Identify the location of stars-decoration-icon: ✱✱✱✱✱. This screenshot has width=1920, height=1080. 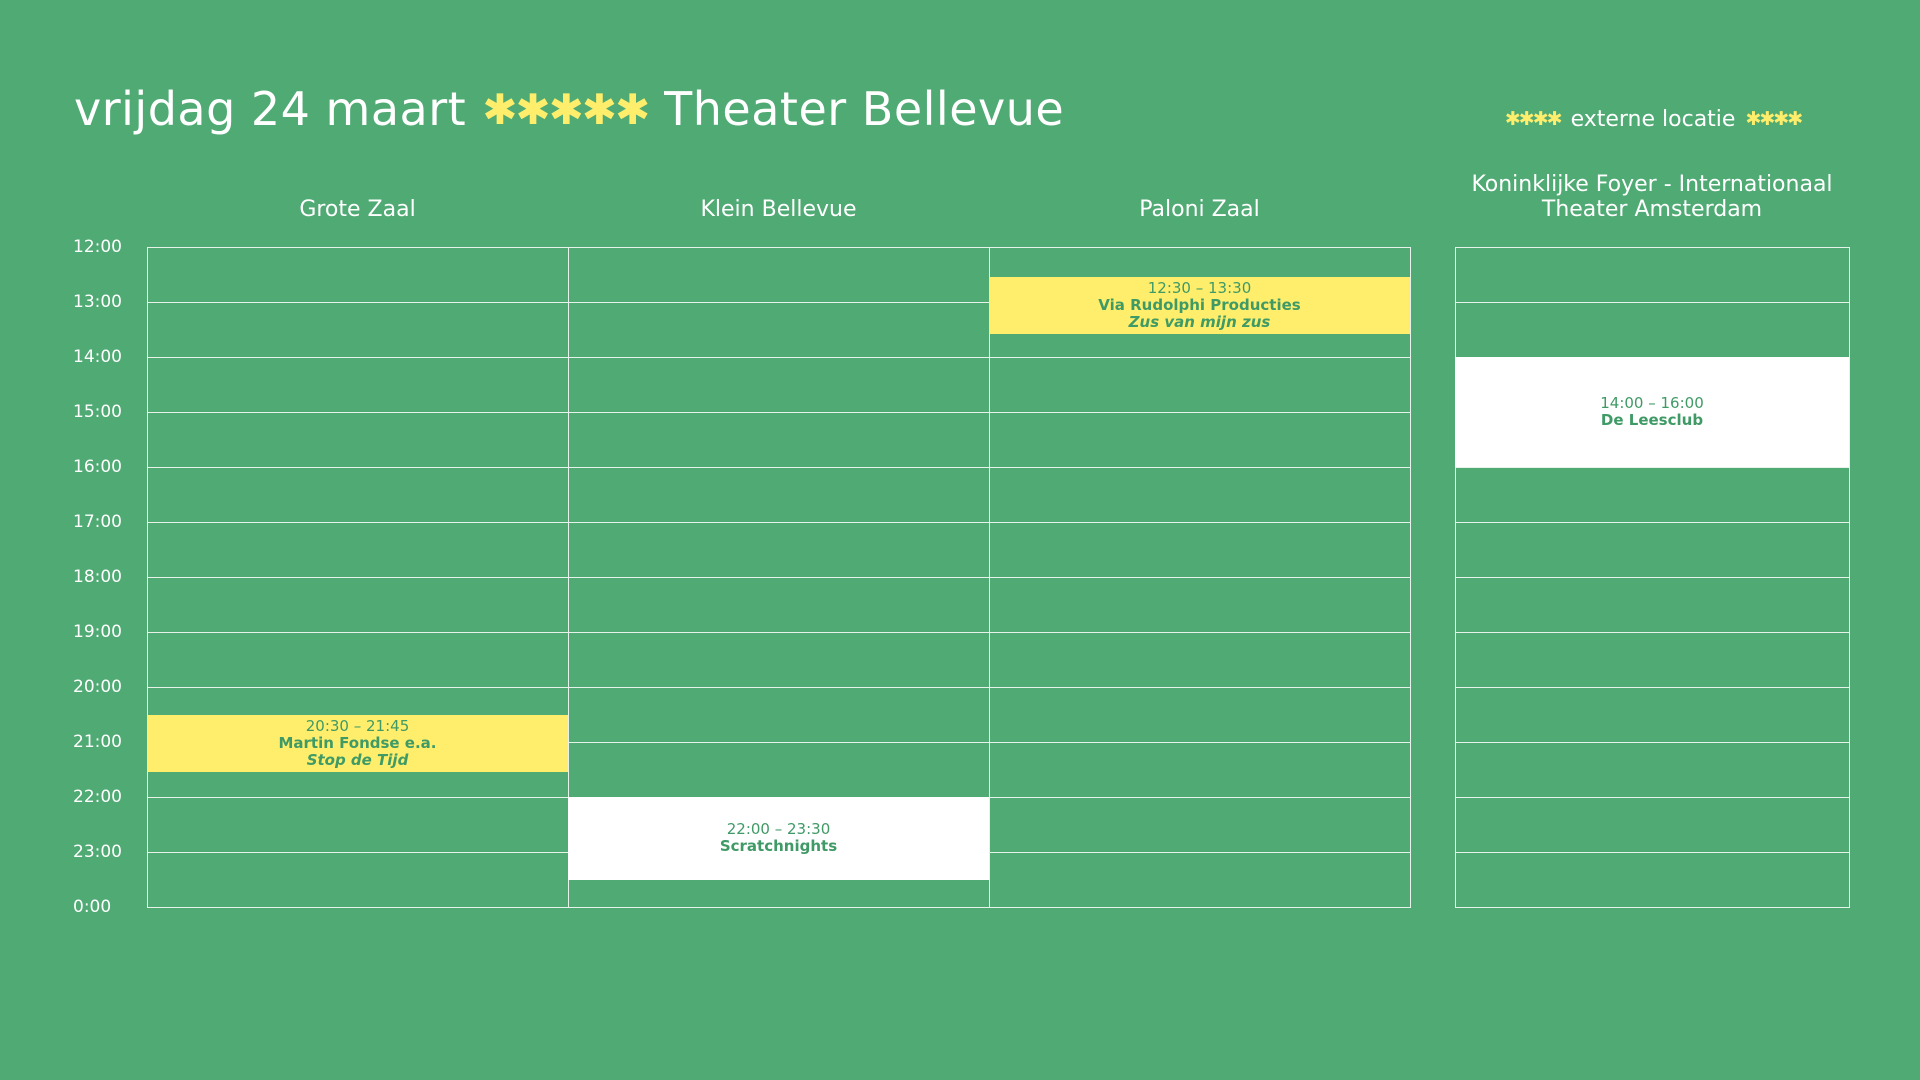
(566, 109).